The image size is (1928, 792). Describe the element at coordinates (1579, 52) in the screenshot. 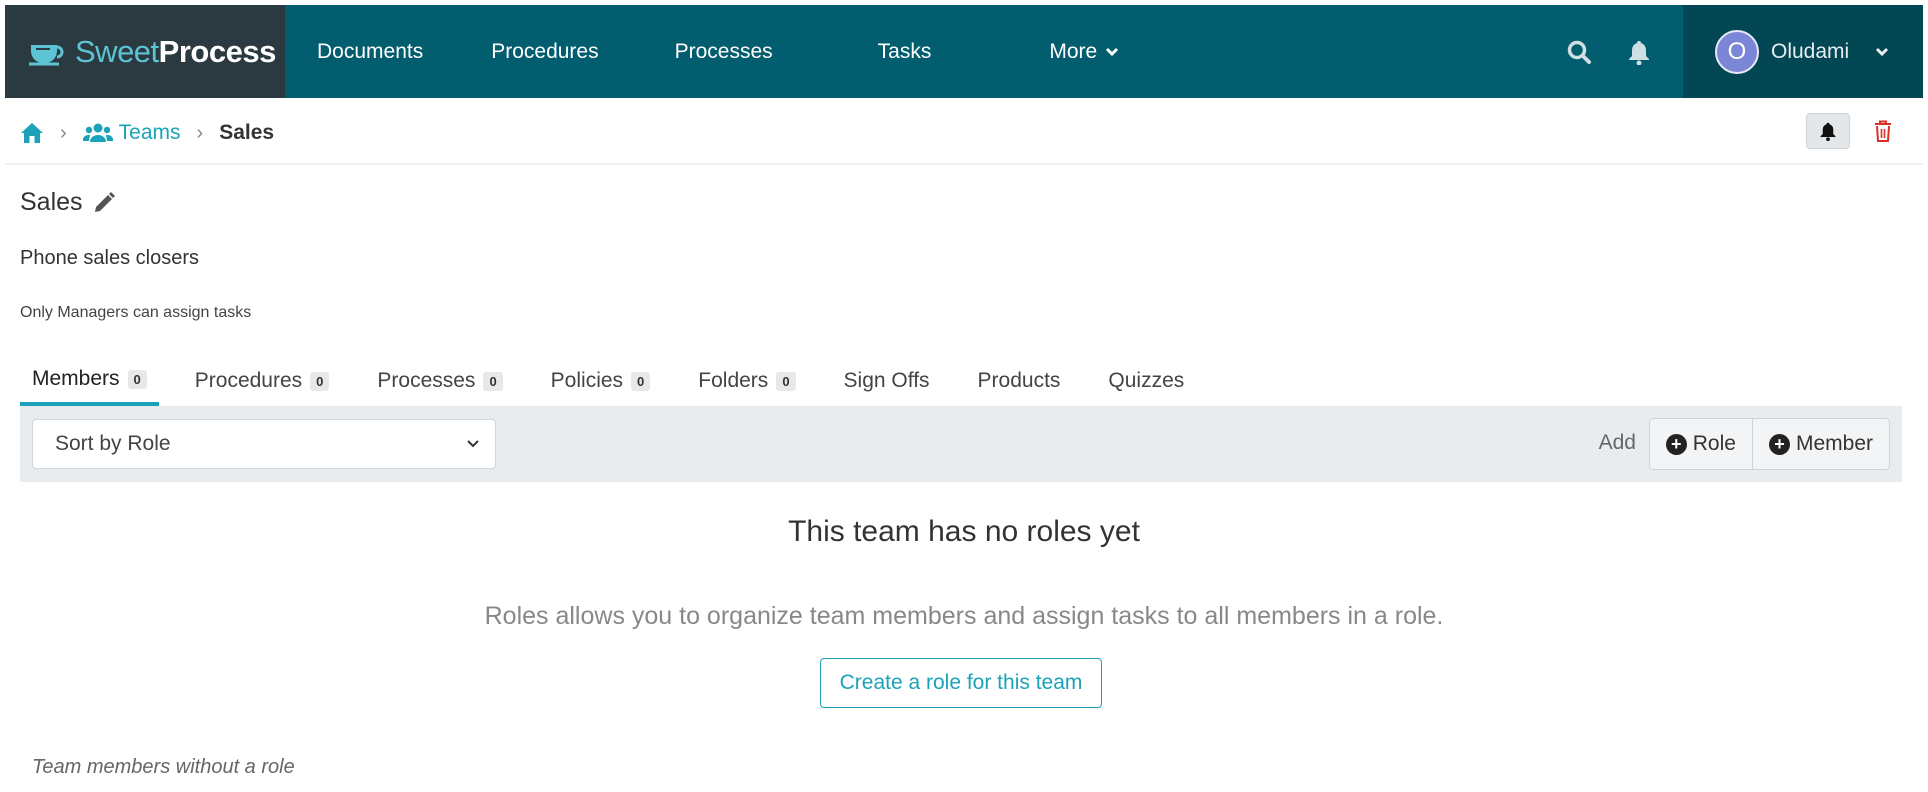

I see `search-icon` at that location.